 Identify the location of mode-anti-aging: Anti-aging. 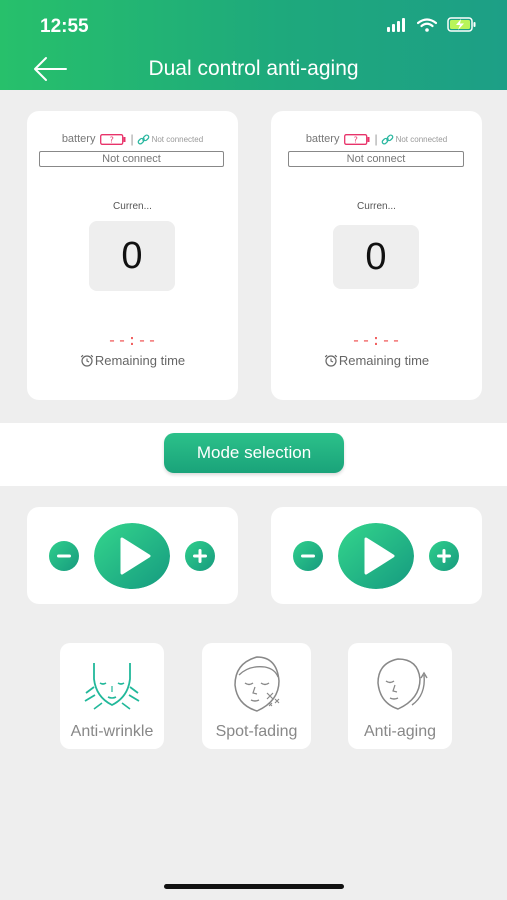
(400, 696).